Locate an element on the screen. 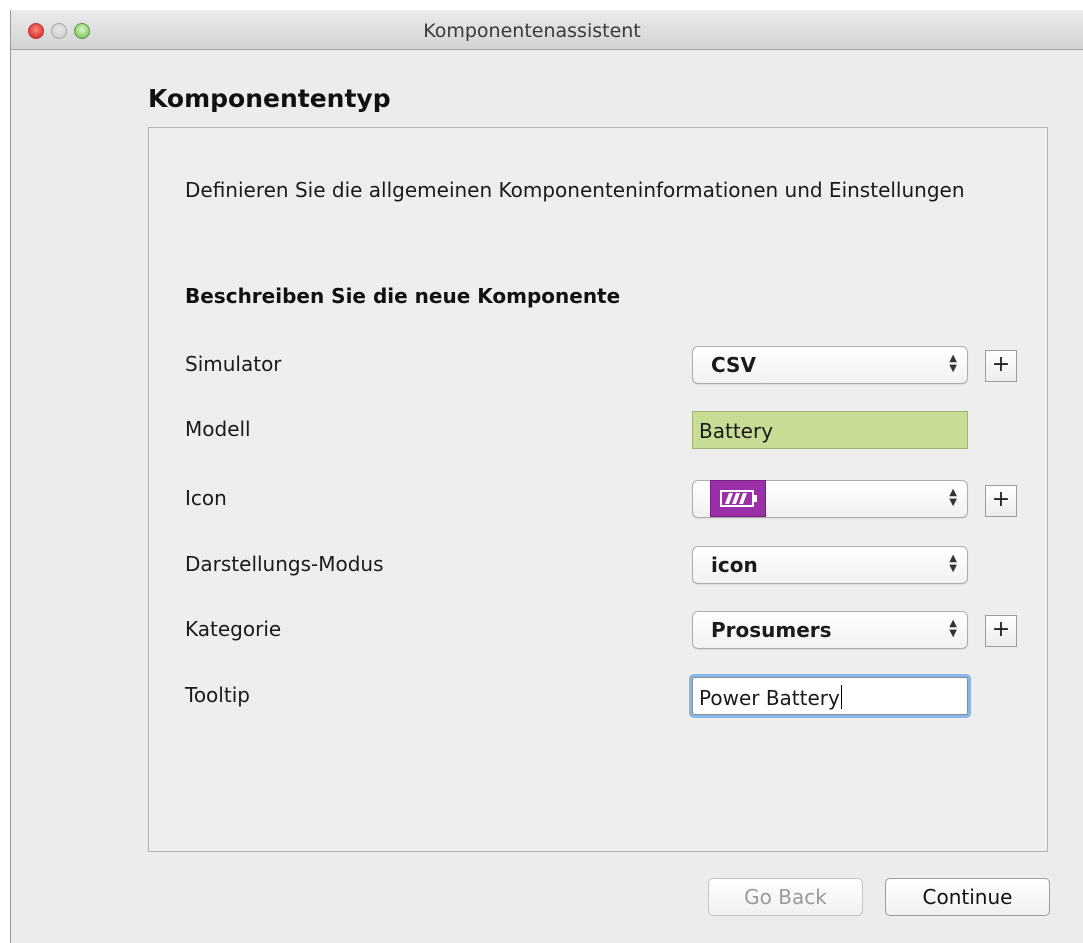 Image resolution: width=1083 pixels, height=943 pixels. title-bar: Komponentenassistent is located at coordinates (547, 30).